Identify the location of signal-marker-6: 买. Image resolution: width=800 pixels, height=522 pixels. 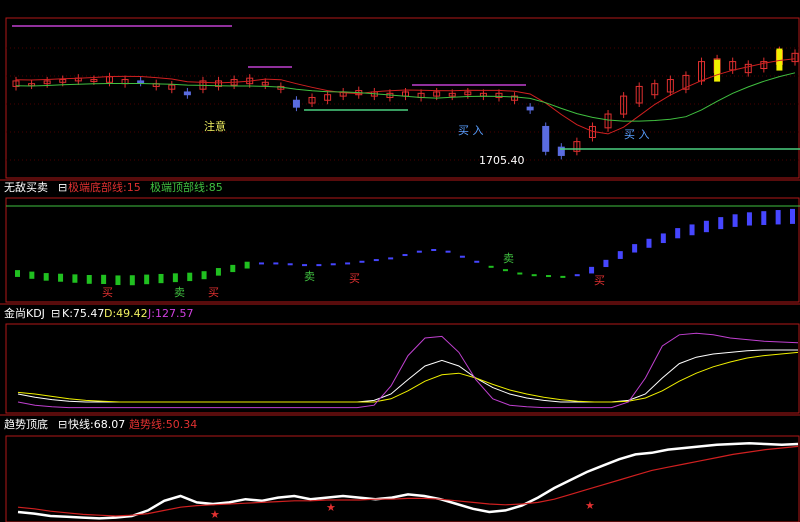
(599, 280).